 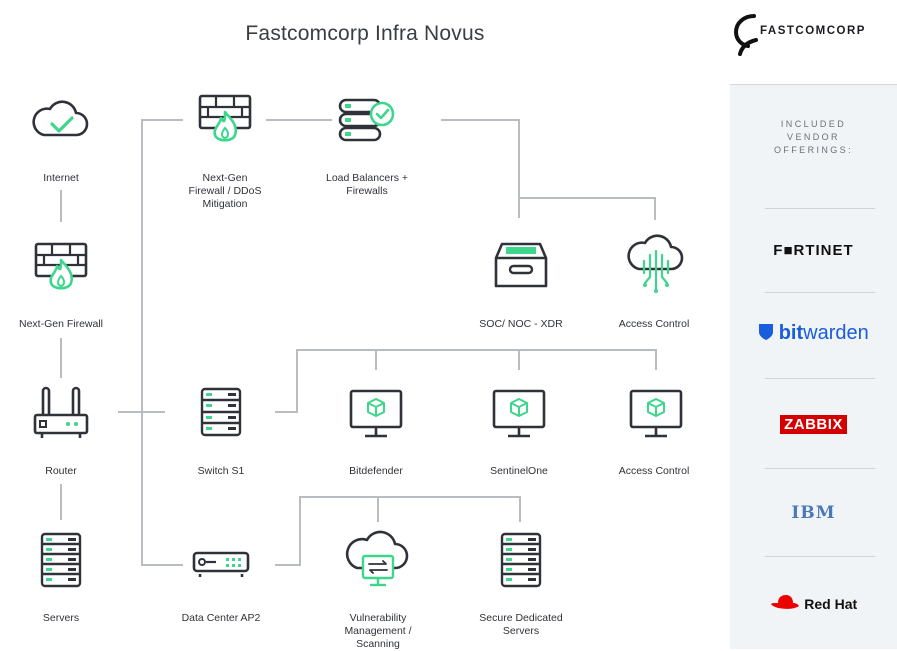 What do you see at coordinates (587, 208) in the screenshot?
I see `link-lb-access` at bounding box center [587, 208].